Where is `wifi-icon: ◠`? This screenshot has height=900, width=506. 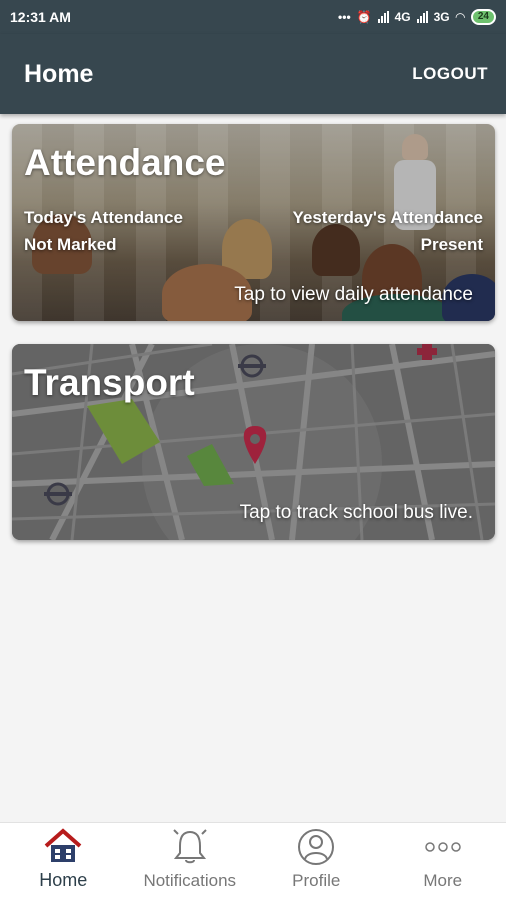
wifi-icon: ◠ is located at coordinates (460, 17).